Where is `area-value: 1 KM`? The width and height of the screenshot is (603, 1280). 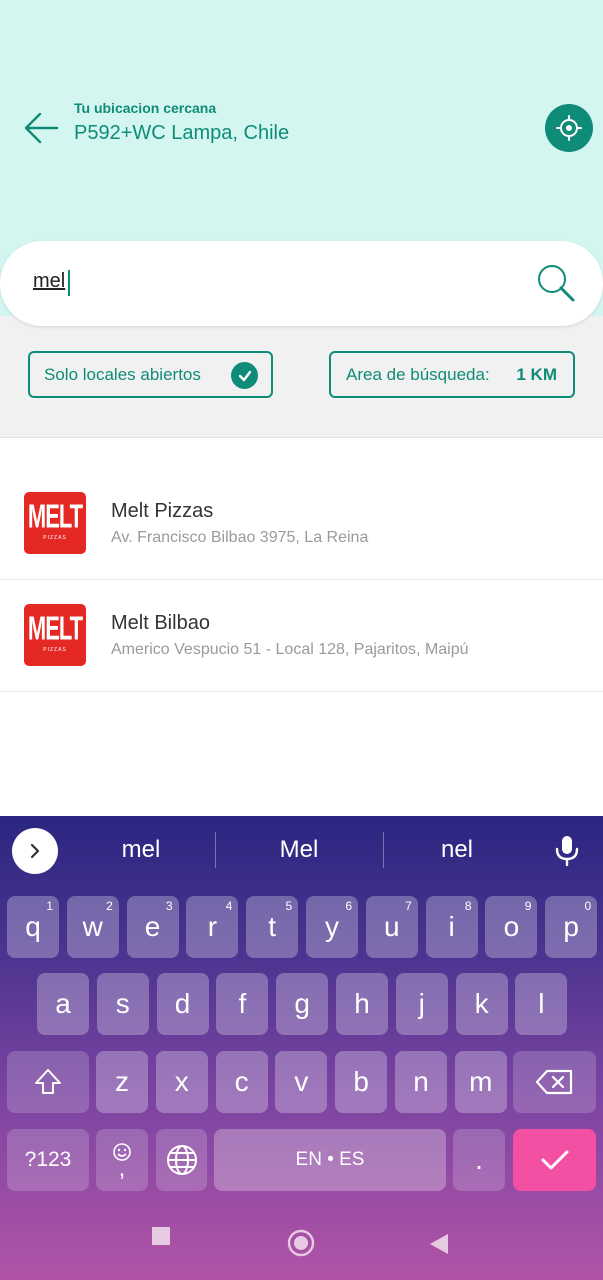 area-value: 1 KM is located at coordinates (536, 374).